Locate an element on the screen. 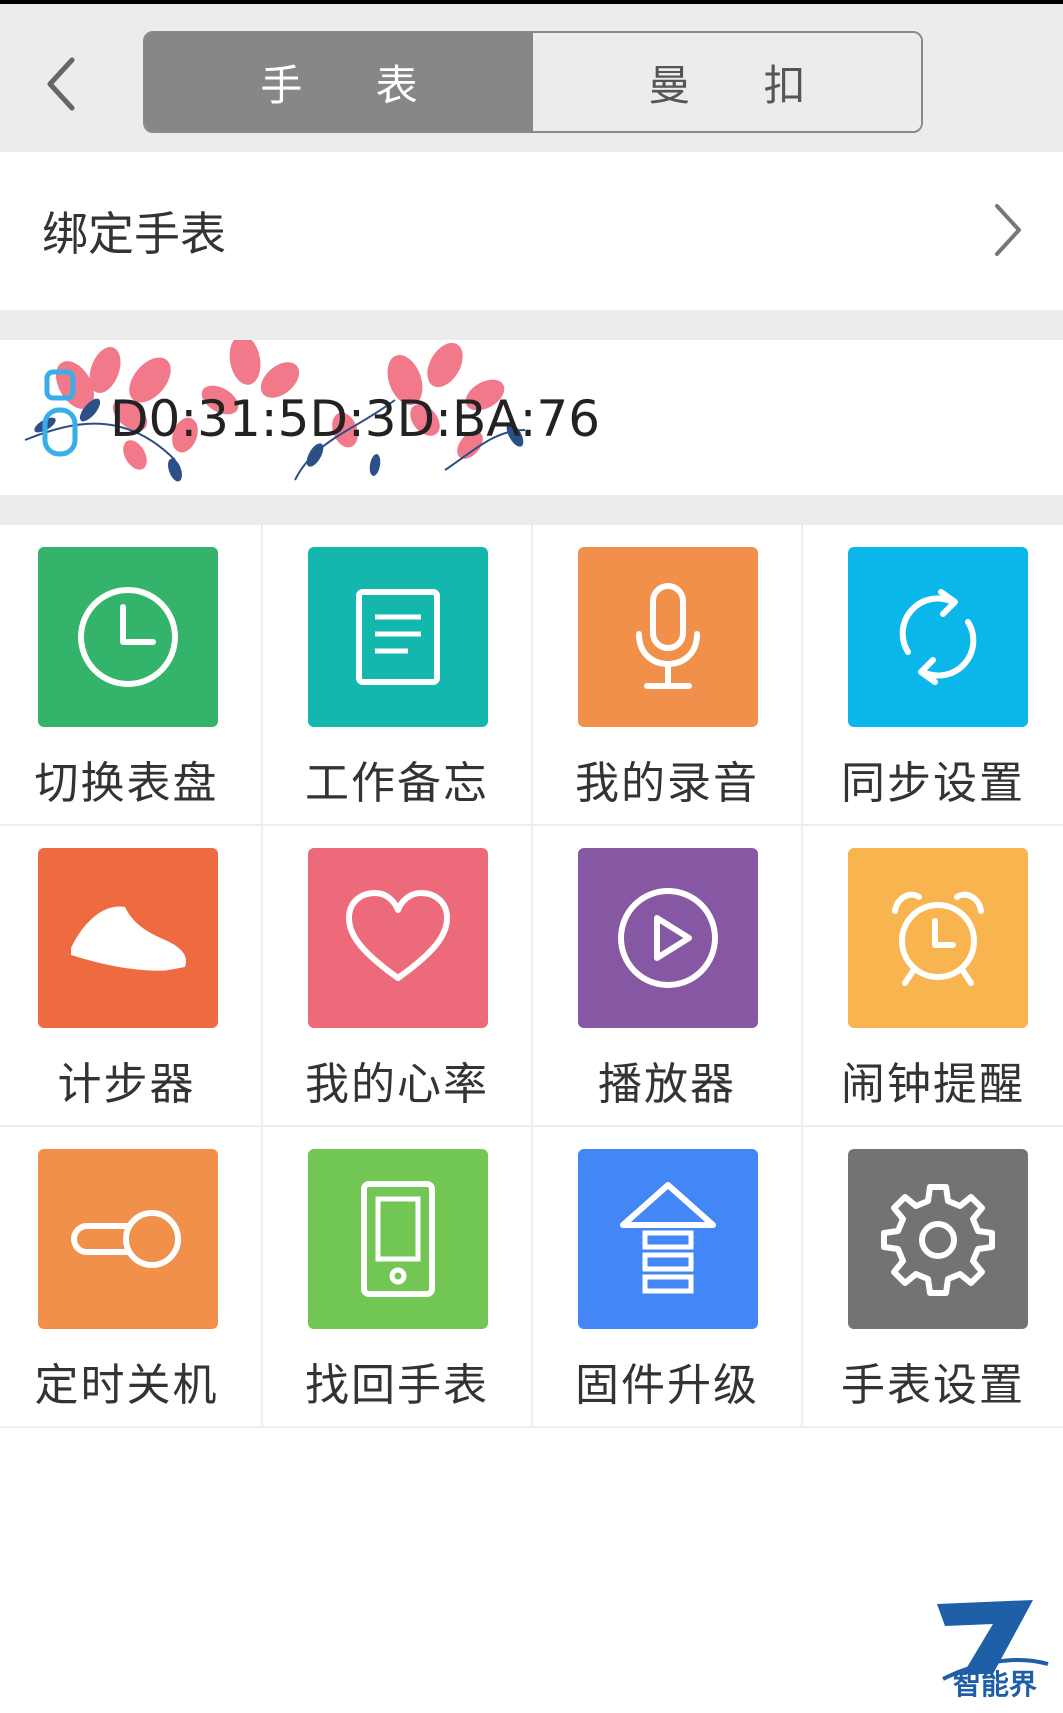 This screenshot has width=1063, height=1713. feature-pedometer: 计步器 is located at coordinates (131, 976).